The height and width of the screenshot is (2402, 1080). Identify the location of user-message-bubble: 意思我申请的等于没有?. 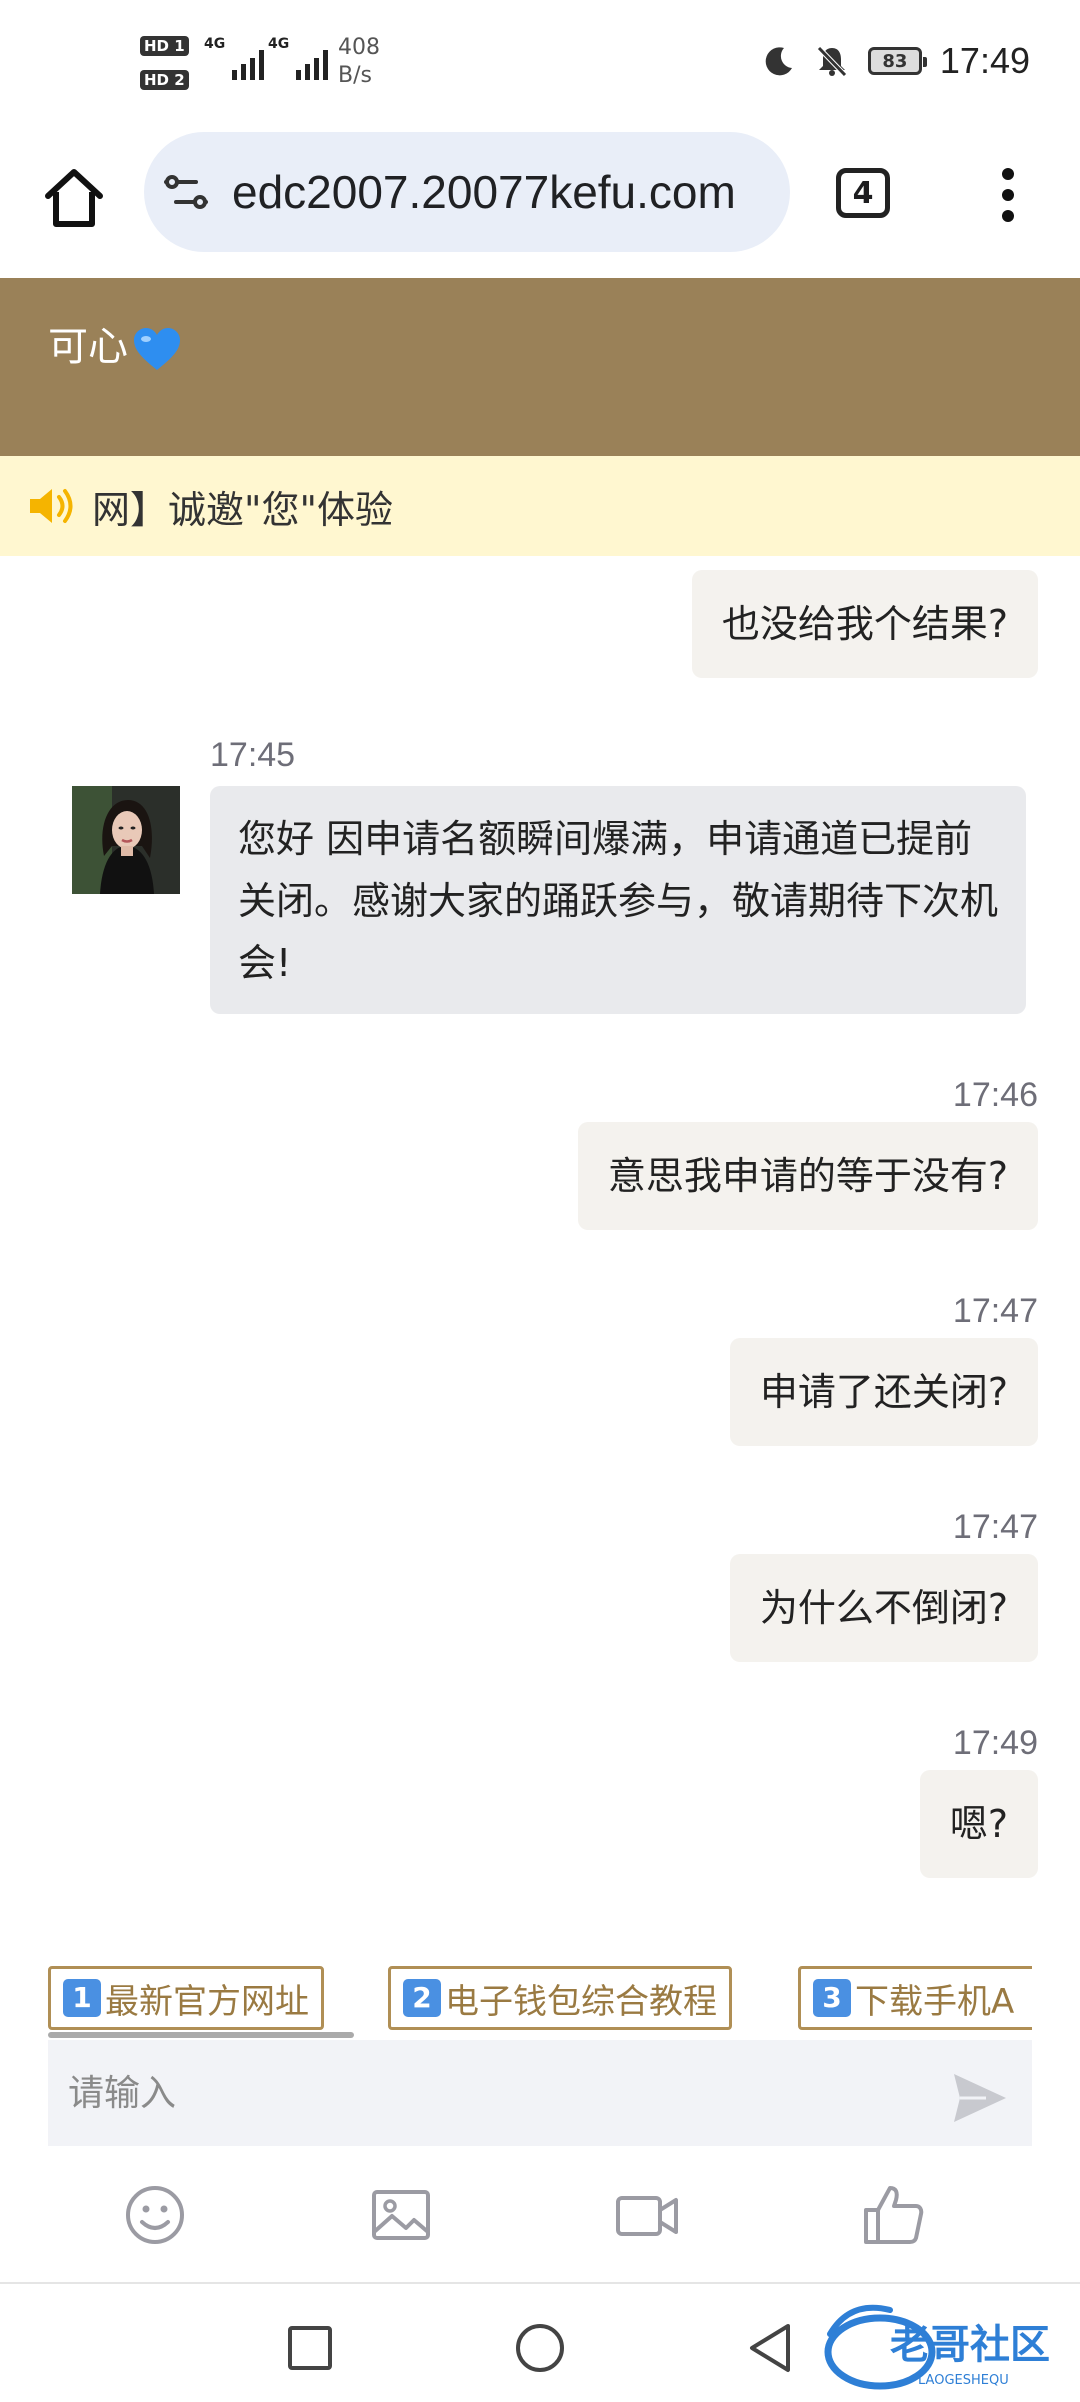
(807, 1176).